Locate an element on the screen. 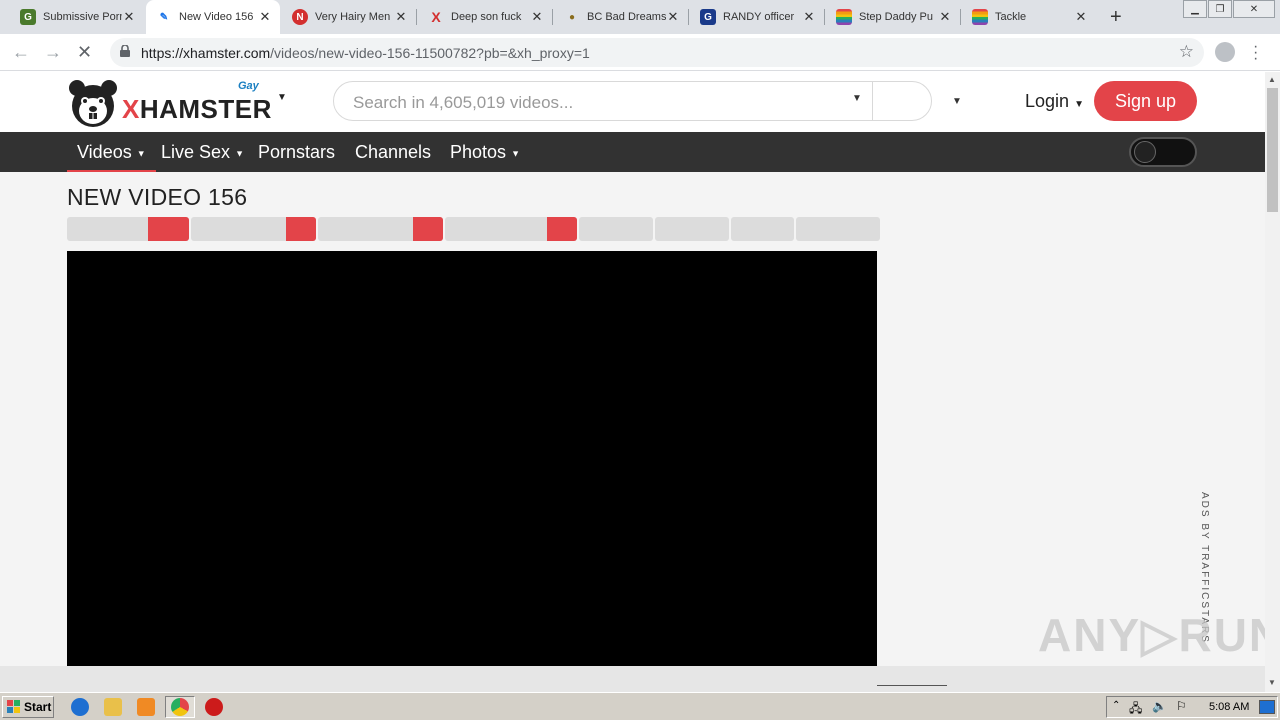  logo-subtitle: Gay is located at coordinates (248, 86).